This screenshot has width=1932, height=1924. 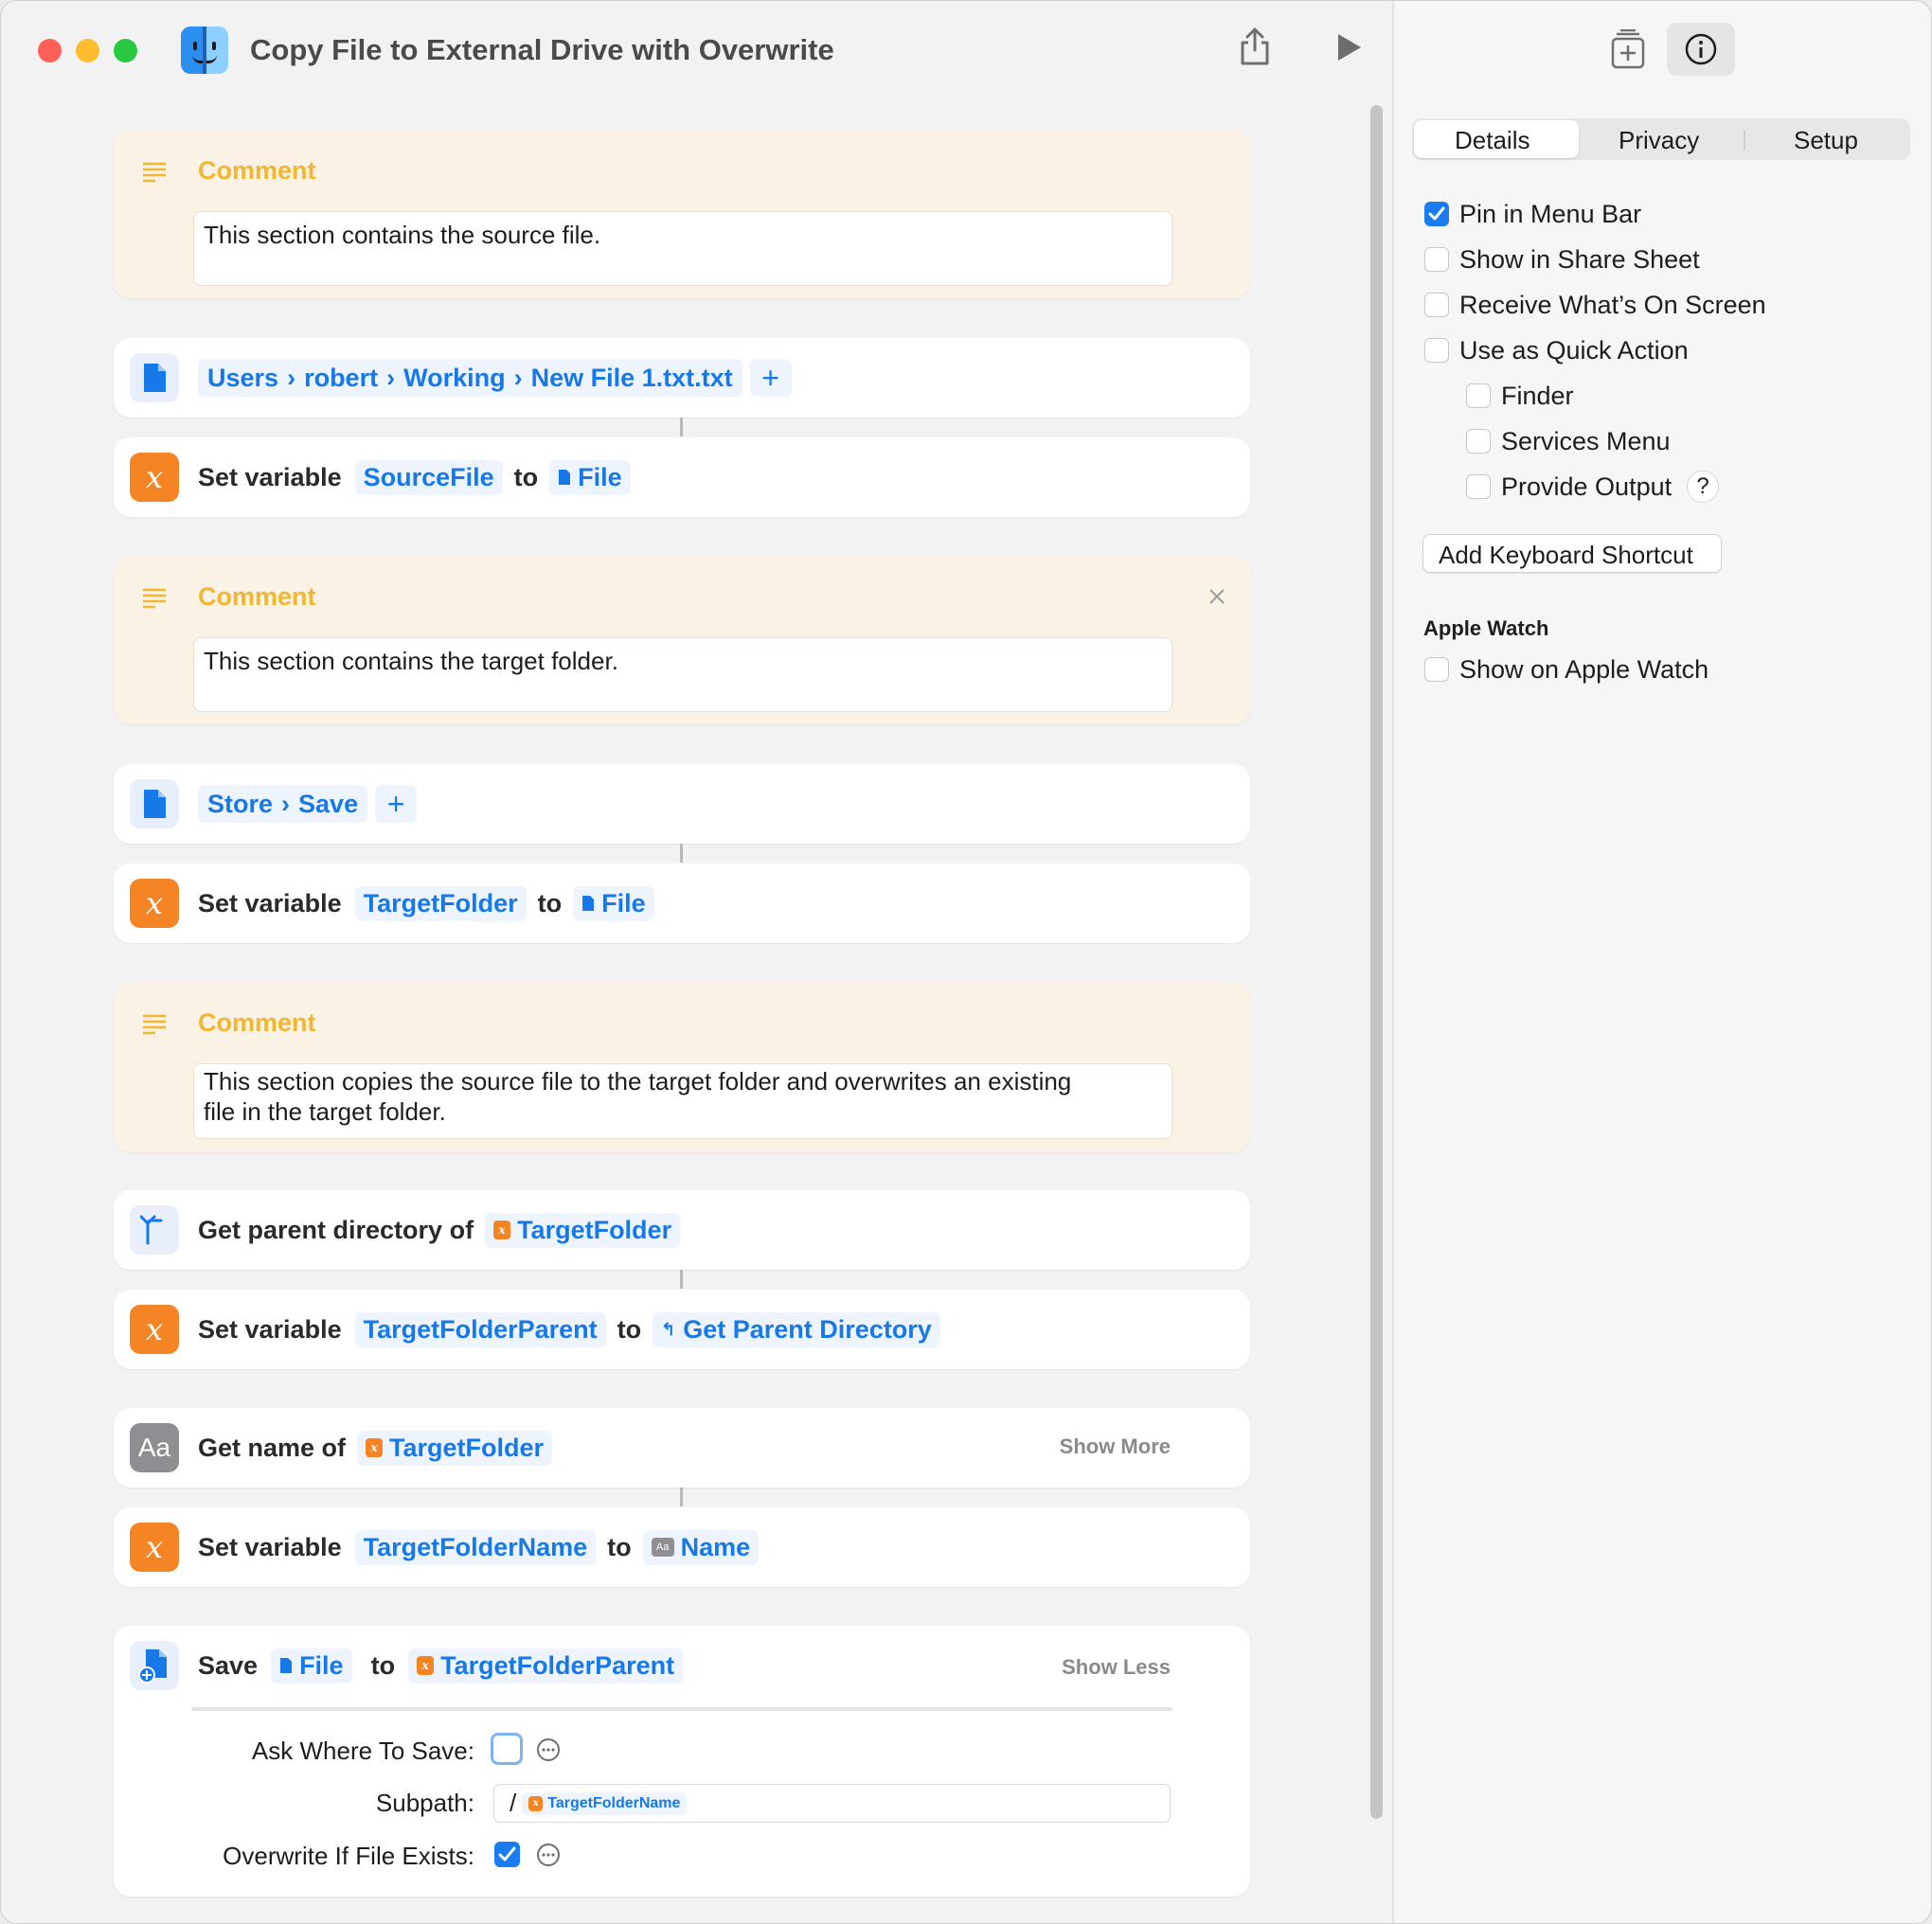 I want to click on minimize-window-button, so click(x=87, y=50).